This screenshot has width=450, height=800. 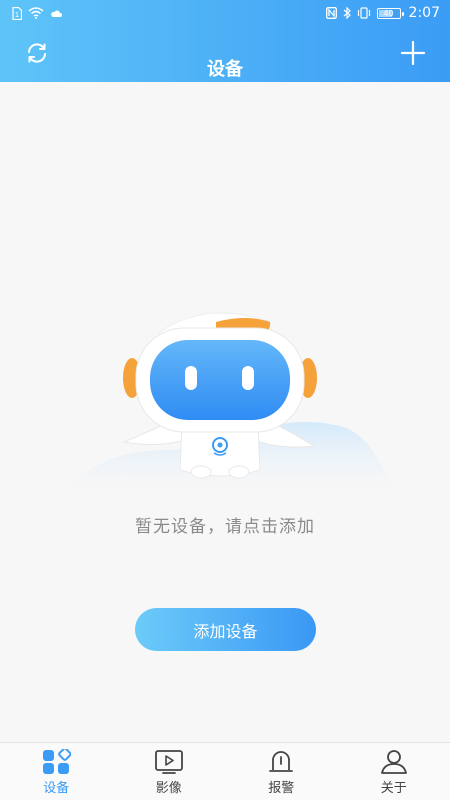 I want to click on nav-item-video: 影像, so click(x=169, y=771).